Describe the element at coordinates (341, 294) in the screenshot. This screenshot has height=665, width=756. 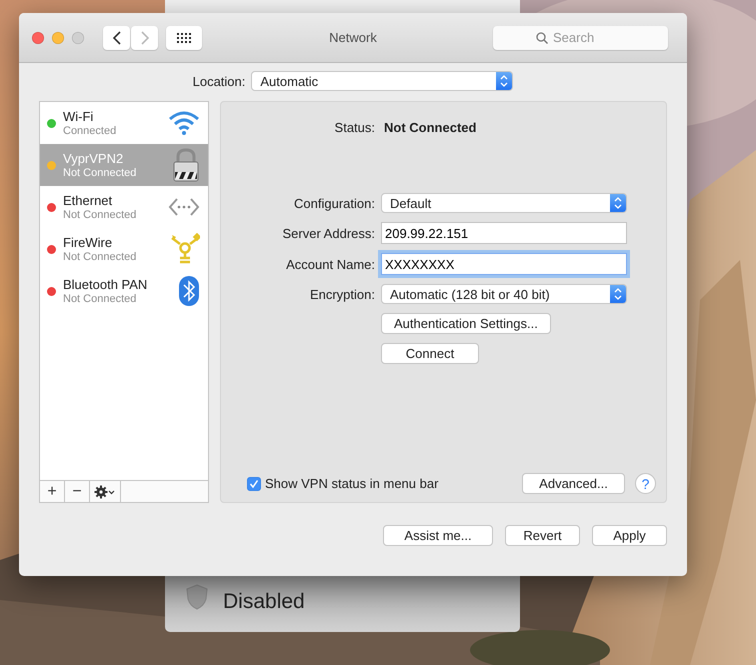
I see `field-label: Encryption:` at that location.